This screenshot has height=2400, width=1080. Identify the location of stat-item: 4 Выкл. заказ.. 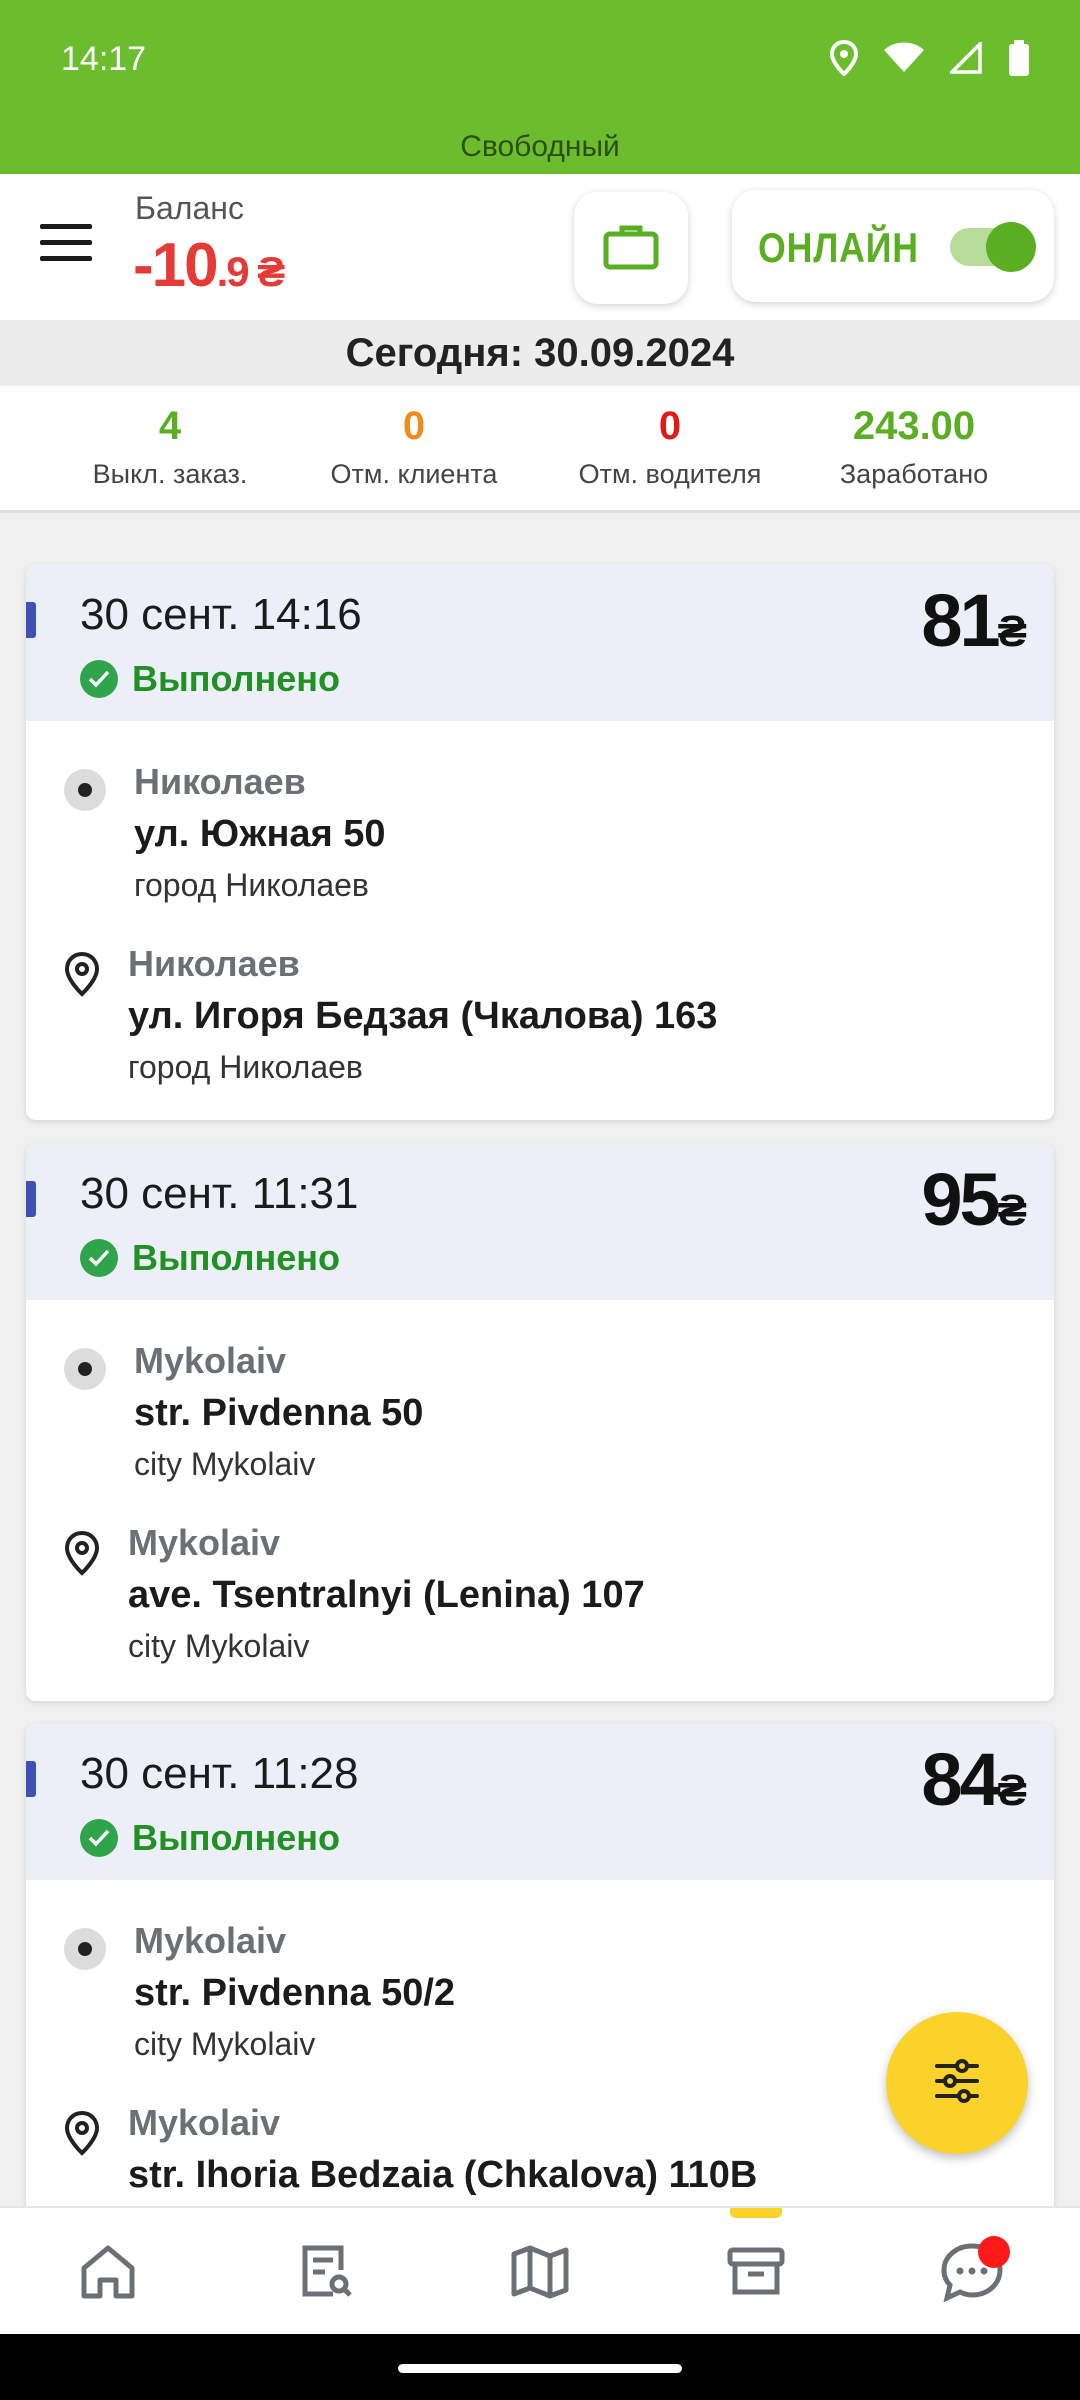
(170, 447).